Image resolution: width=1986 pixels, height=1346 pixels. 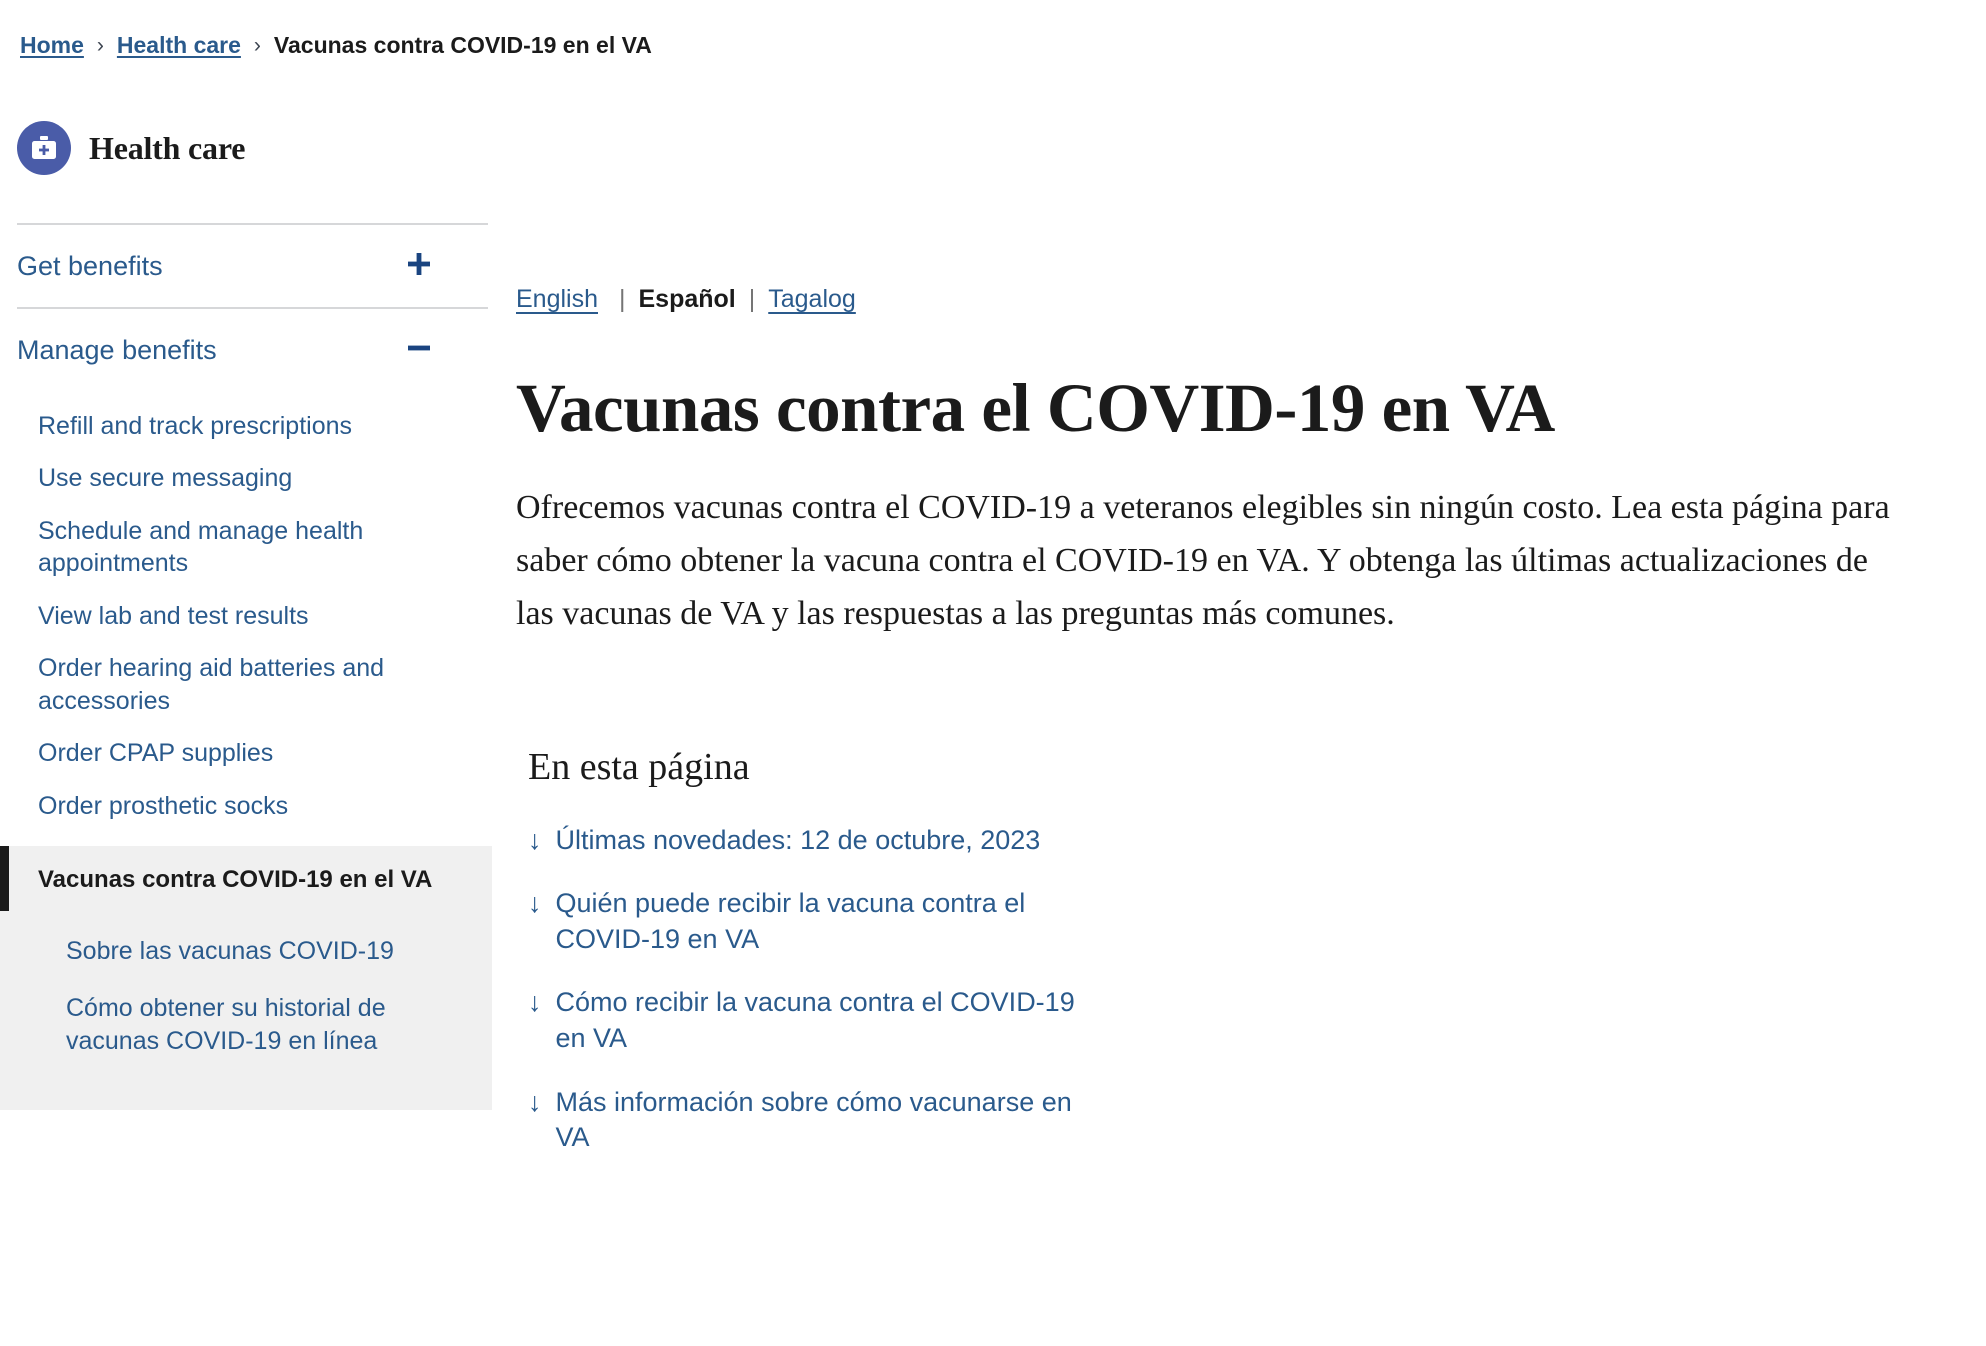 What do you see at coordinates (246, 350) in the screenshot?
I see `sidebar-accordion-manage-benefits: Manage benefits` at bounding box center [246, 350].